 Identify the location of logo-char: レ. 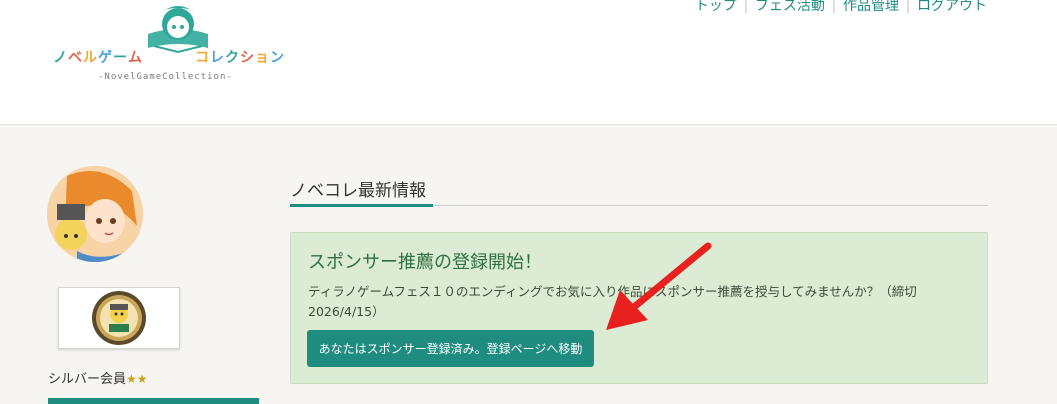
(217, 58).